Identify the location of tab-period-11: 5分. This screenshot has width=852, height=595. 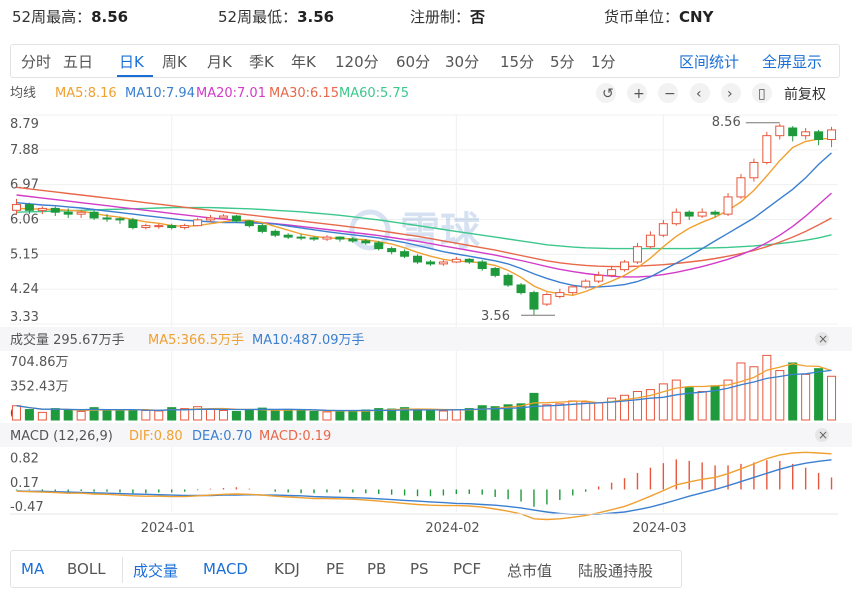
(562, 61).